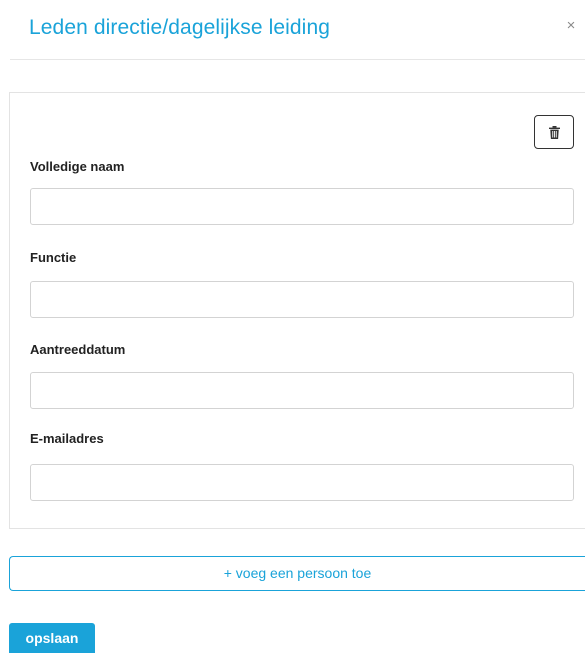  I want to click on close-button: ×, so click(571, 26).